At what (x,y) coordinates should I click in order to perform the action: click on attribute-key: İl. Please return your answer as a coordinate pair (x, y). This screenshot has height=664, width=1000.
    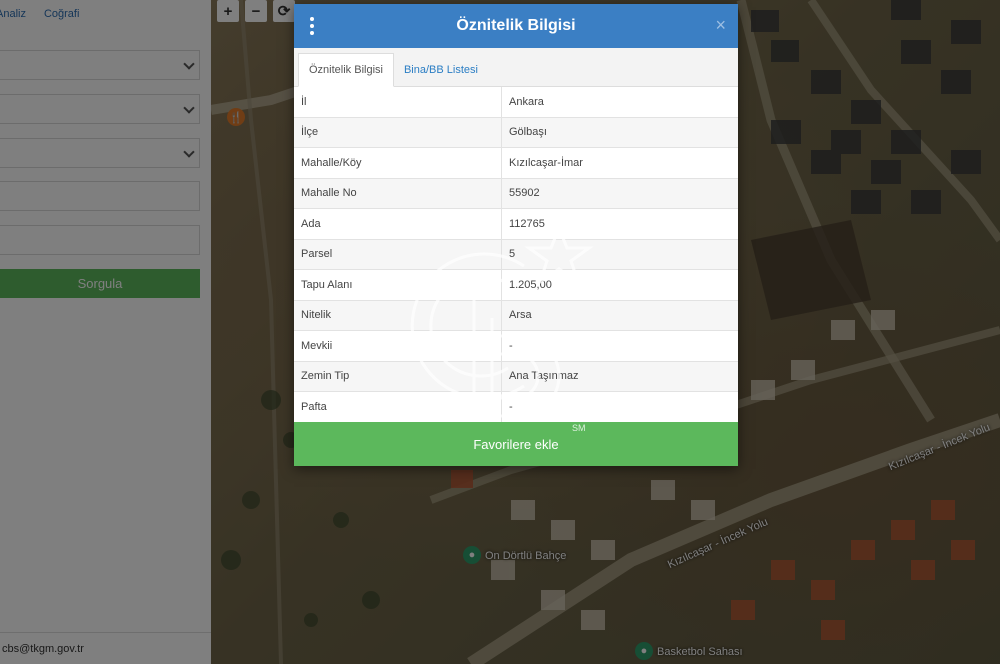
    Looking at the image, I should click on (398, 102).